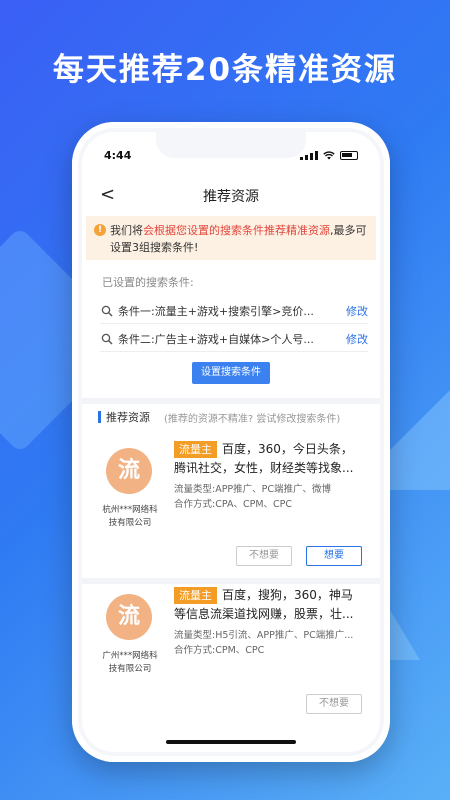 The height and width of the screenshot is (800, 450). I want to click on recommend-header: 推荐资源 (推荐的资源不精准? 尝试修改搜索条件), so click(219, 417).